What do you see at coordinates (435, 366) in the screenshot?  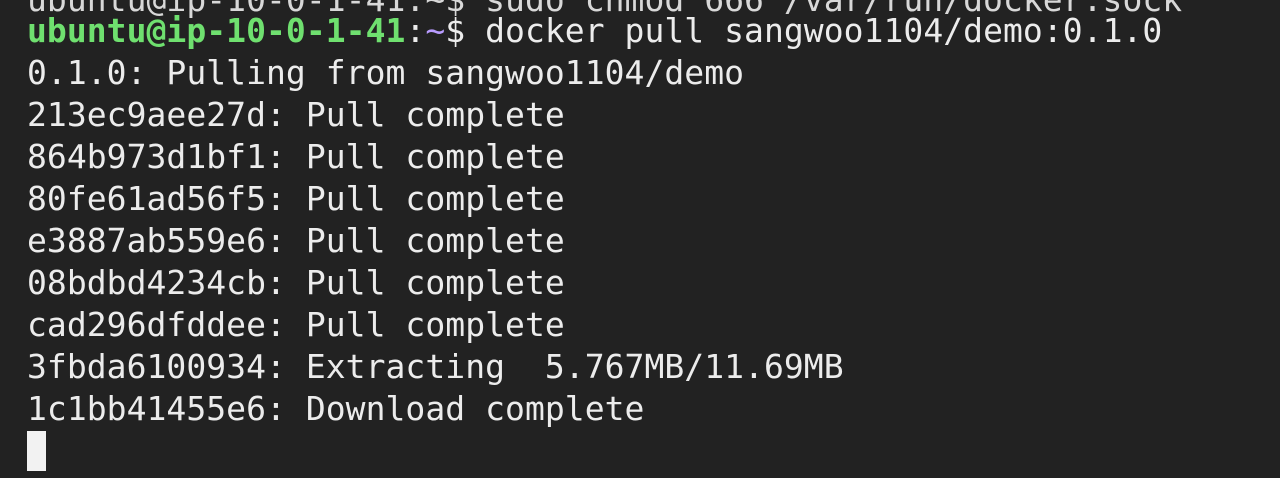 I see `output-line-extracting: 3fbda6100934: Extracting 5.767MB/11.69MB` at bounding box center [435, 366].